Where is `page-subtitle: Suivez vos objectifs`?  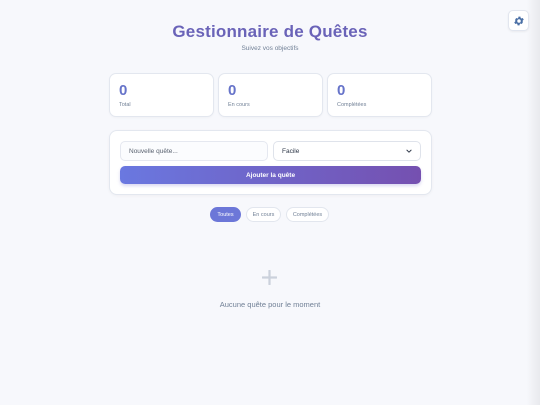 page-subtitle: Suivez vos objectifs is located at coordinates (270, 48).